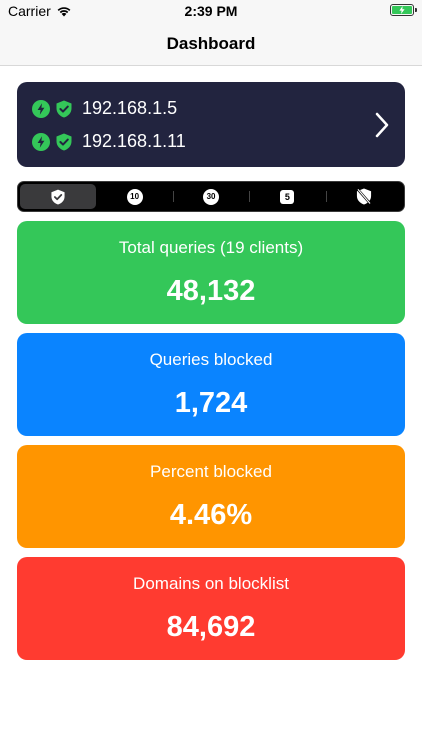  What do you see at coordinates (211, 471) in the screenshot?
I see `stat-label: Percent blocked` at bounding box center [211, 471].